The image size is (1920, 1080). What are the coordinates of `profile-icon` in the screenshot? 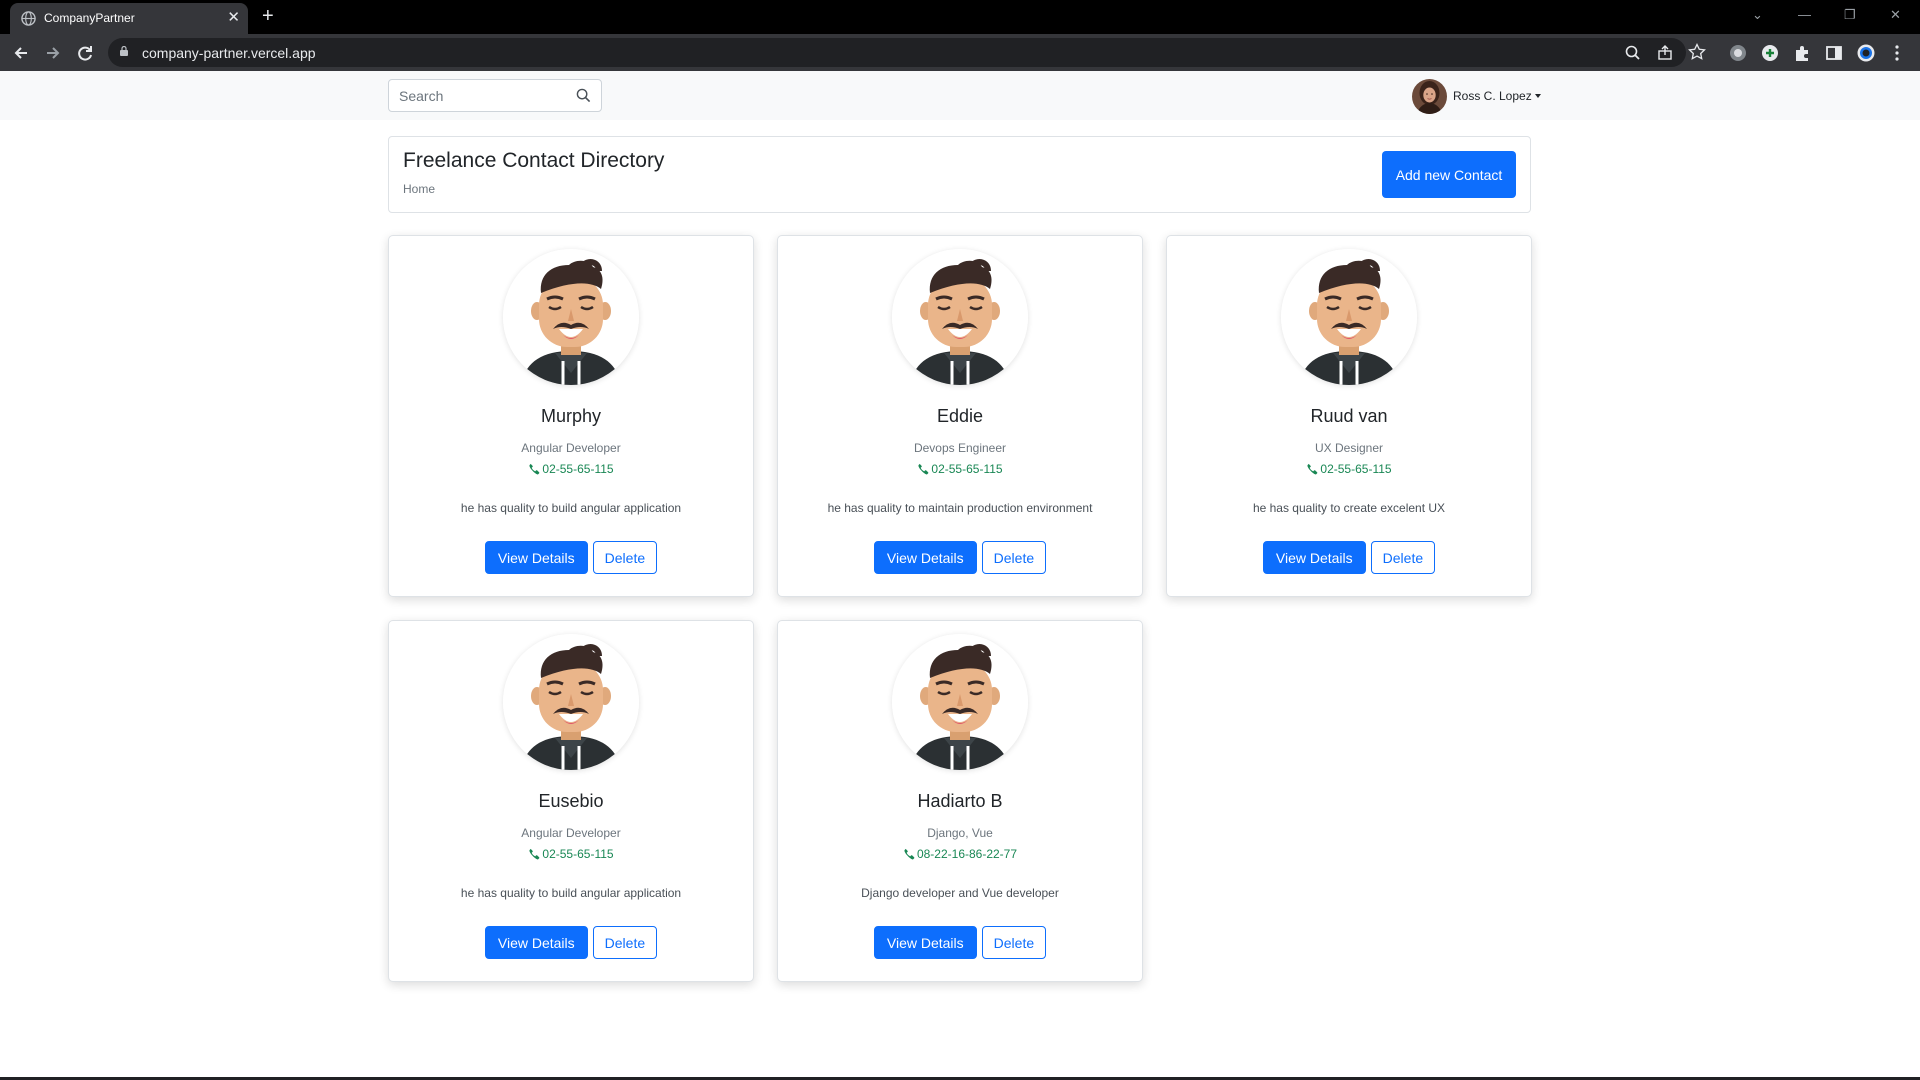 It's located at (1866, 53).